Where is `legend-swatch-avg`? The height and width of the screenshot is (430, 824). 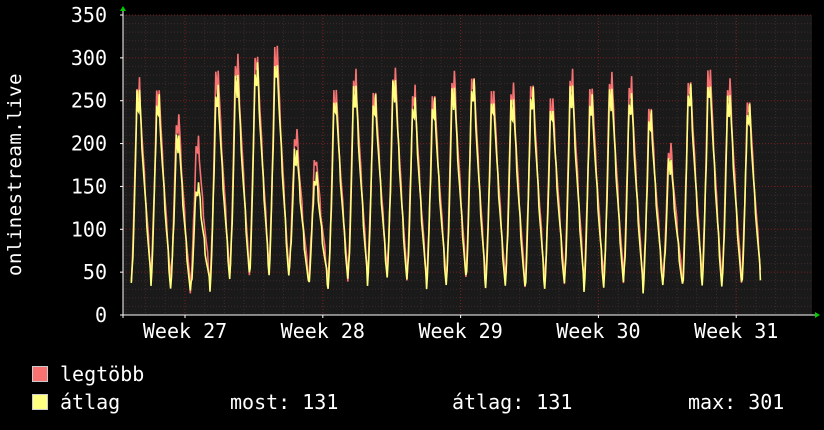
legend-swatch-avg is located at coordinates (40, 402).